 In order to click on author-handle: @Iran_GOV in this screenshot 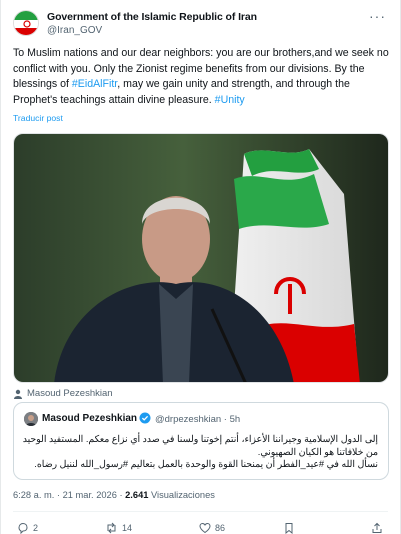, I will do `click(74, 30)`.